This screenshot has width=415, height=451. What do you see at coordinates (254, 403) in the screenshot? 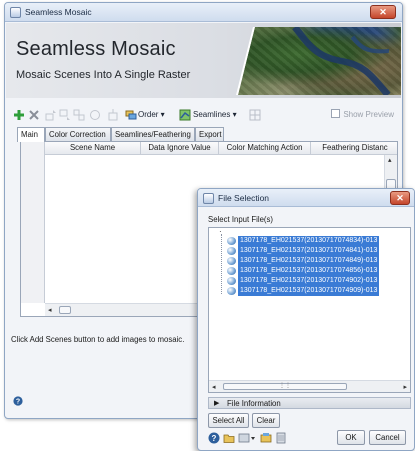
I see `file-information-label: File Information` at bounding box center [254, 403].